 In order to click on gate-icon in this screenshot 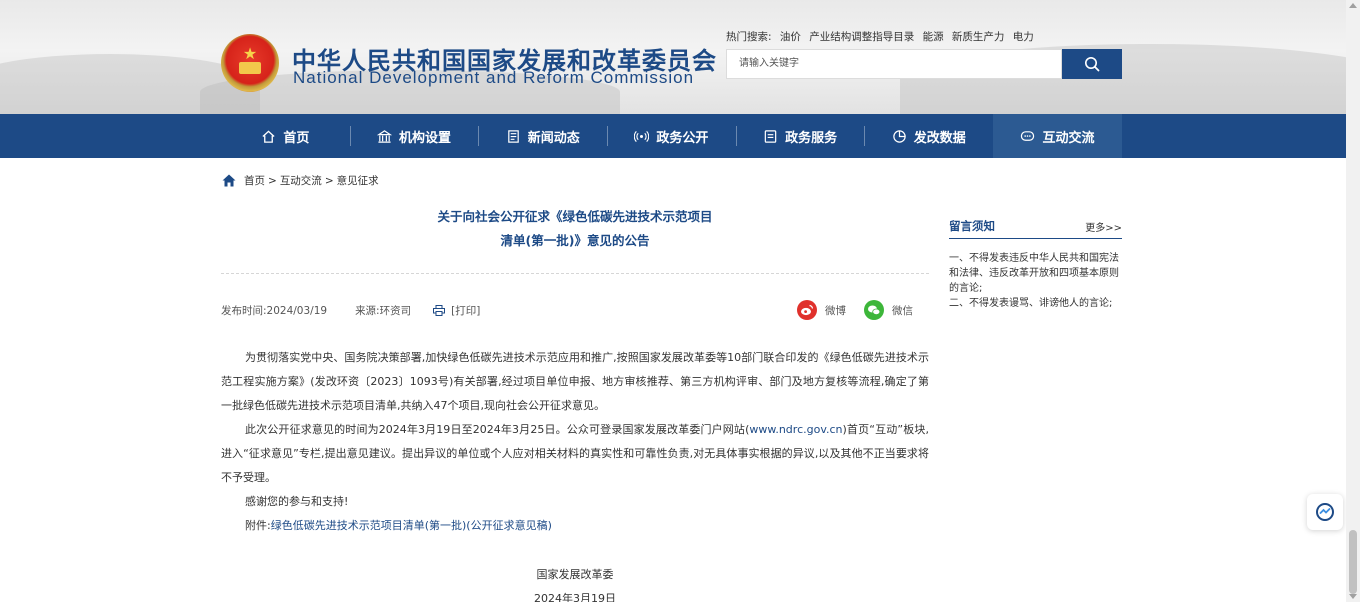, I will do `click(250, 68)`.